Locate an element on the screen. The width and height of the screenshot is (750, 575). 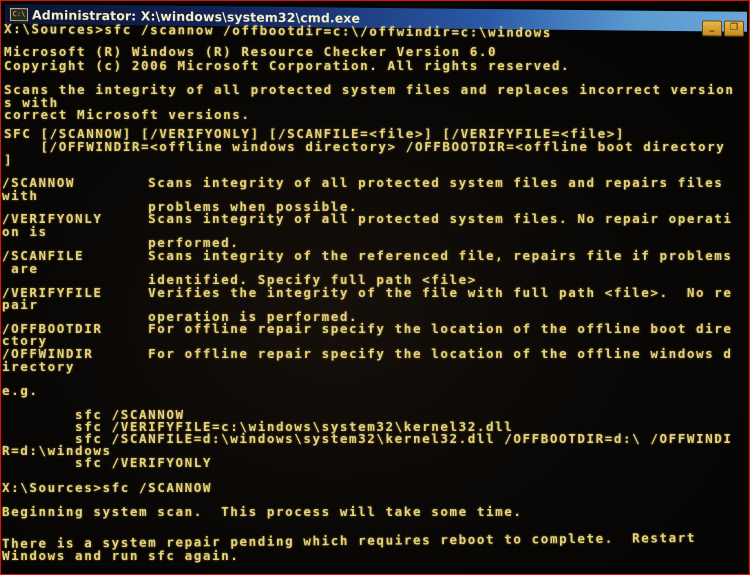
command-line: X:\Sources>sfc /SCANNOW is located at coordinates (107, 487).